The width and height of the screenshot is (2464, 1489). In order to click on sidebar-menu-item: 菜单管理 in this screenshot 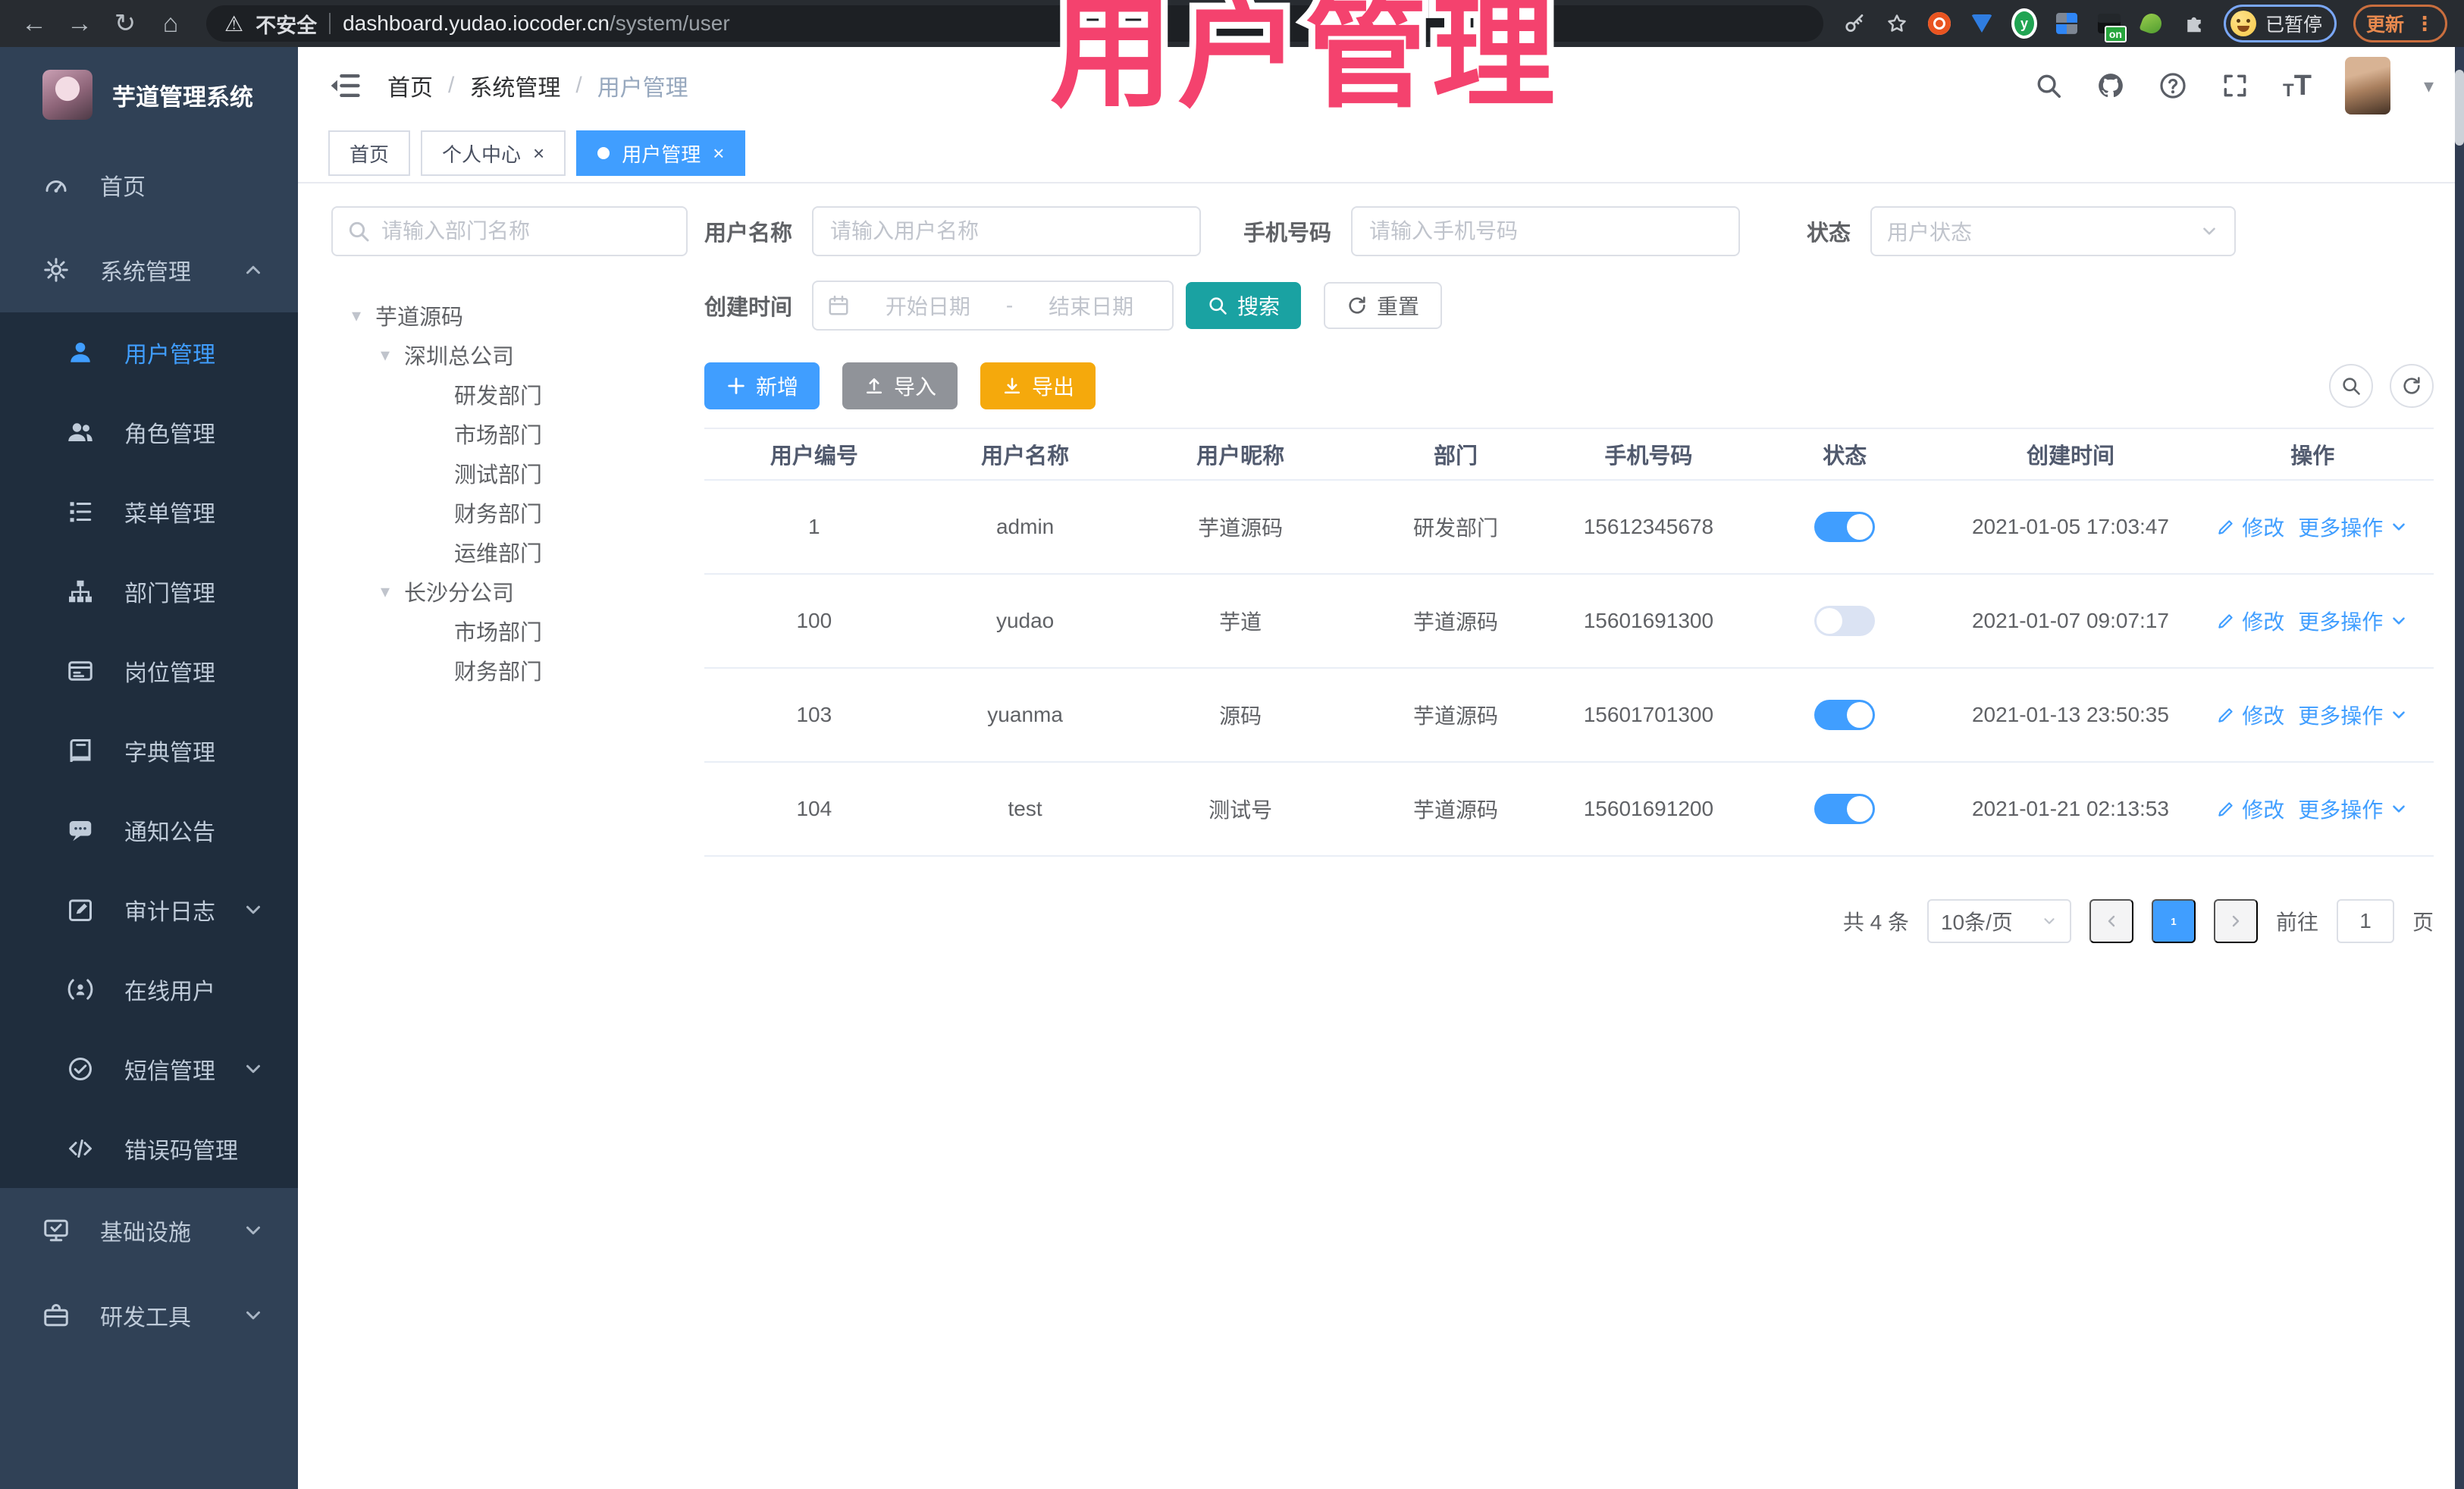, I will do `click(149, 511)`.